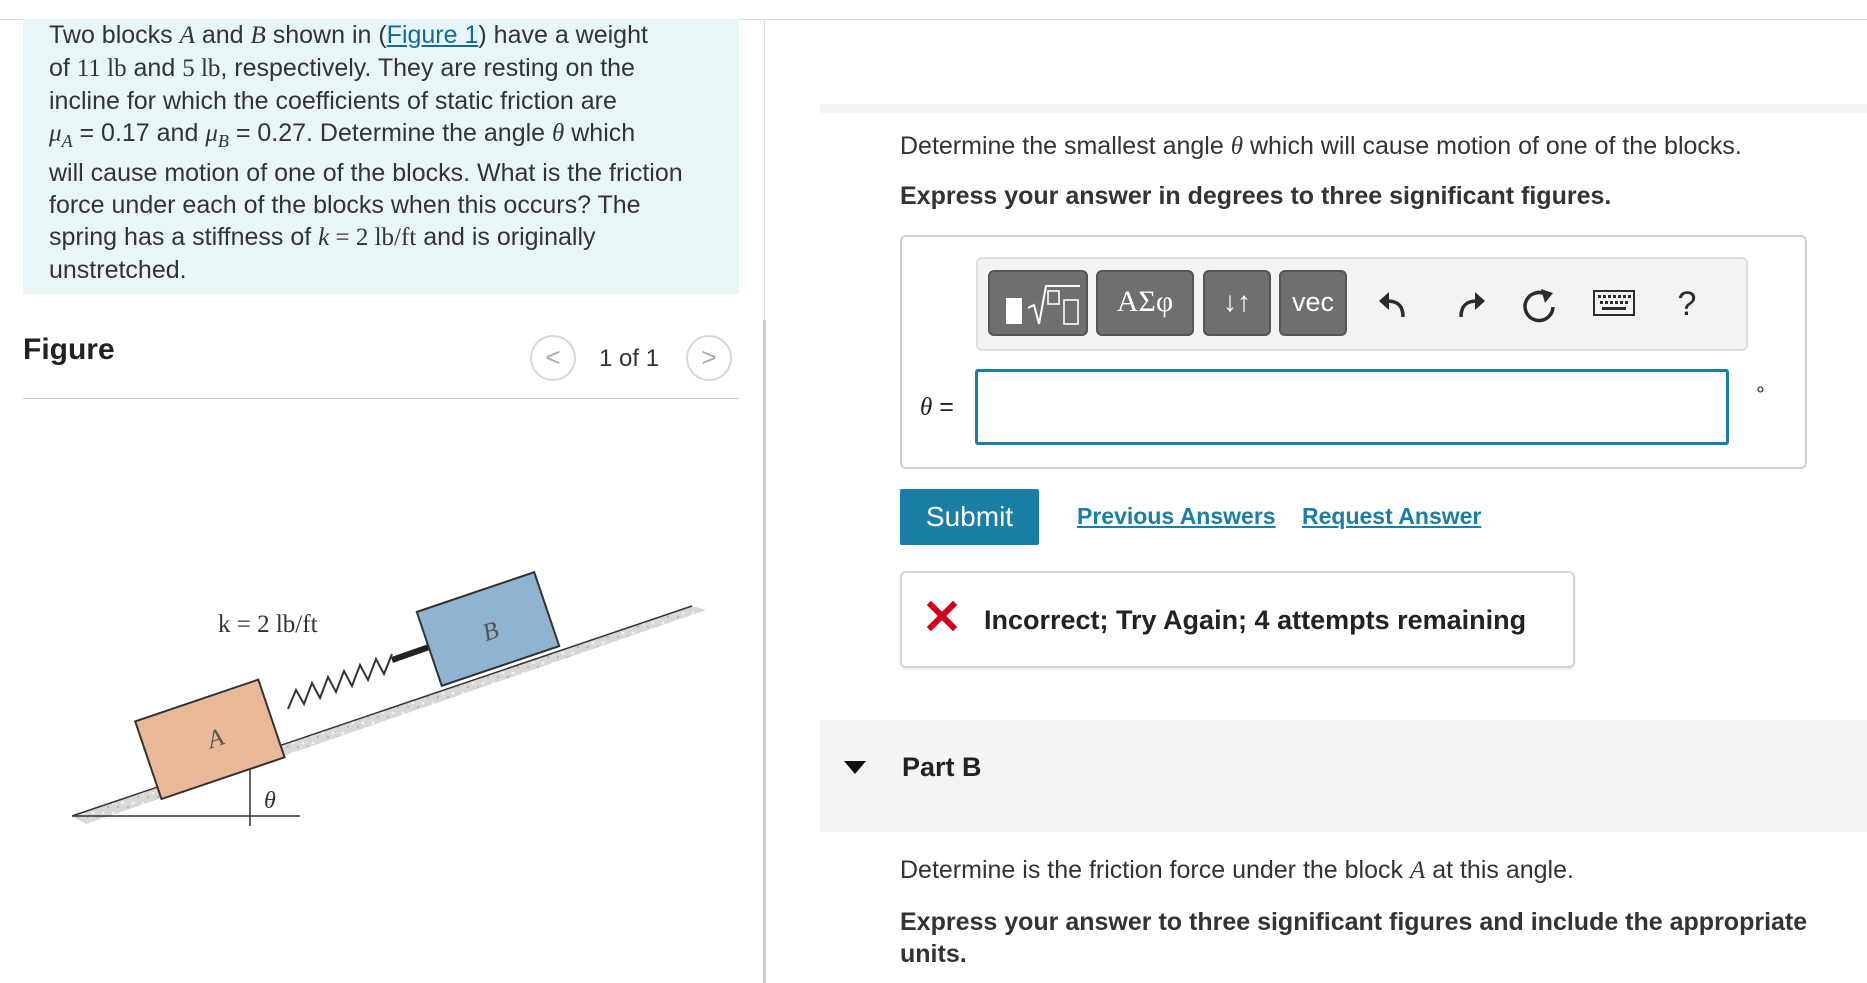 Image resolution: width=1867 pixels, height=983 pixels. What do you see at coordinates (1145, 303) in the screenshot?
I see `greek-symbols-button: ΑΣφ` at bounding box center [1145, 303].